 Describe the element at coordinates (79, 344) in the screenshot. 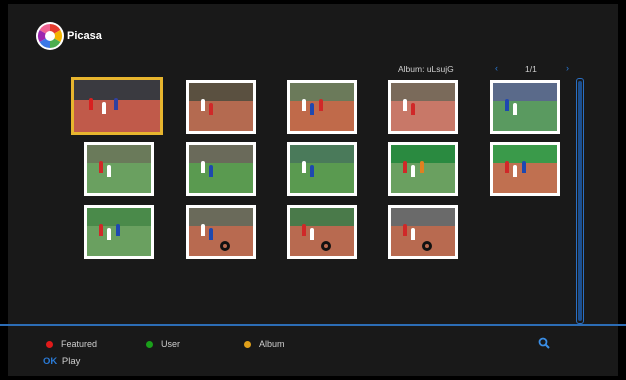

I see `legend-label-featured: Featured` at that location.